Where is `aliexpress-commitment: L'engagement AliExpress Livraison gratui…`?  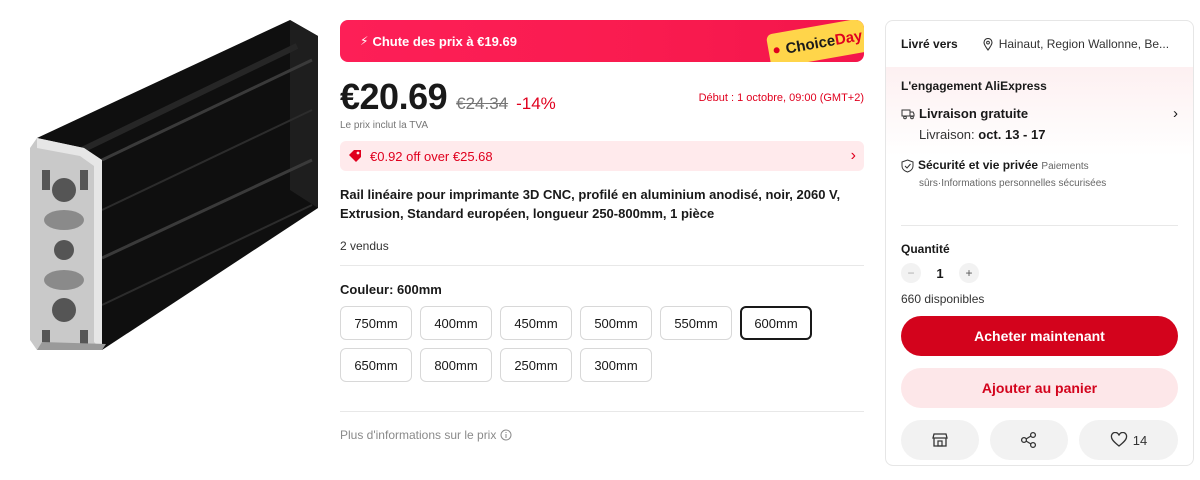
aliexpress-commitment: L'engagement AliExpress Livraison gratui… is located at coordinates (1039, 141).